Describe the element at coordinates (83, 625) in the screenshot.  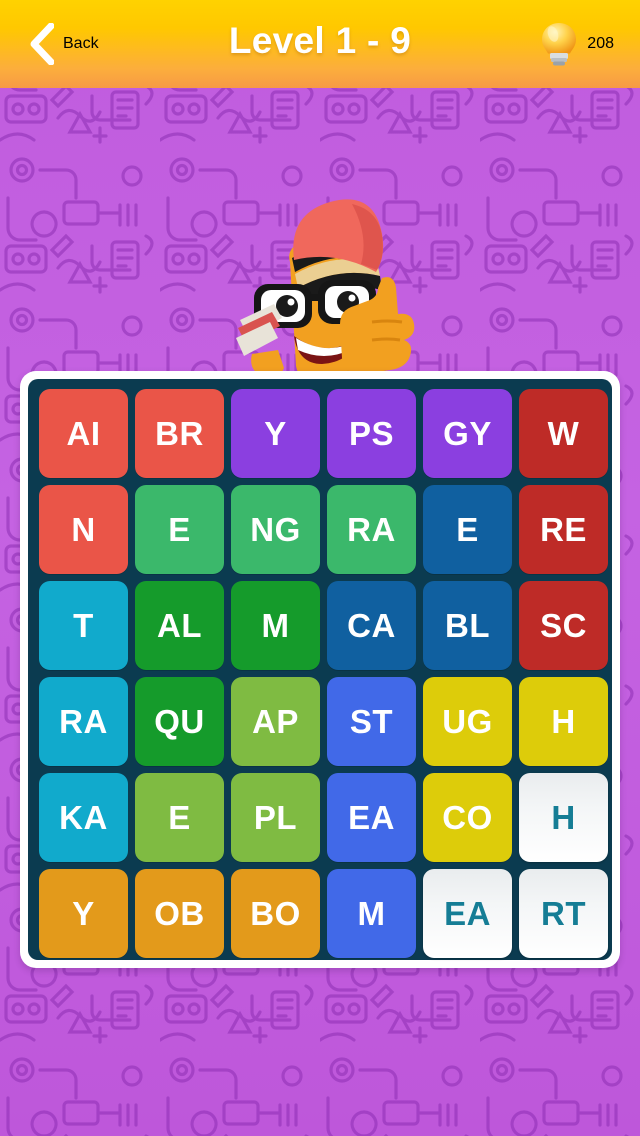
I see `letter-tile: T` at that location.